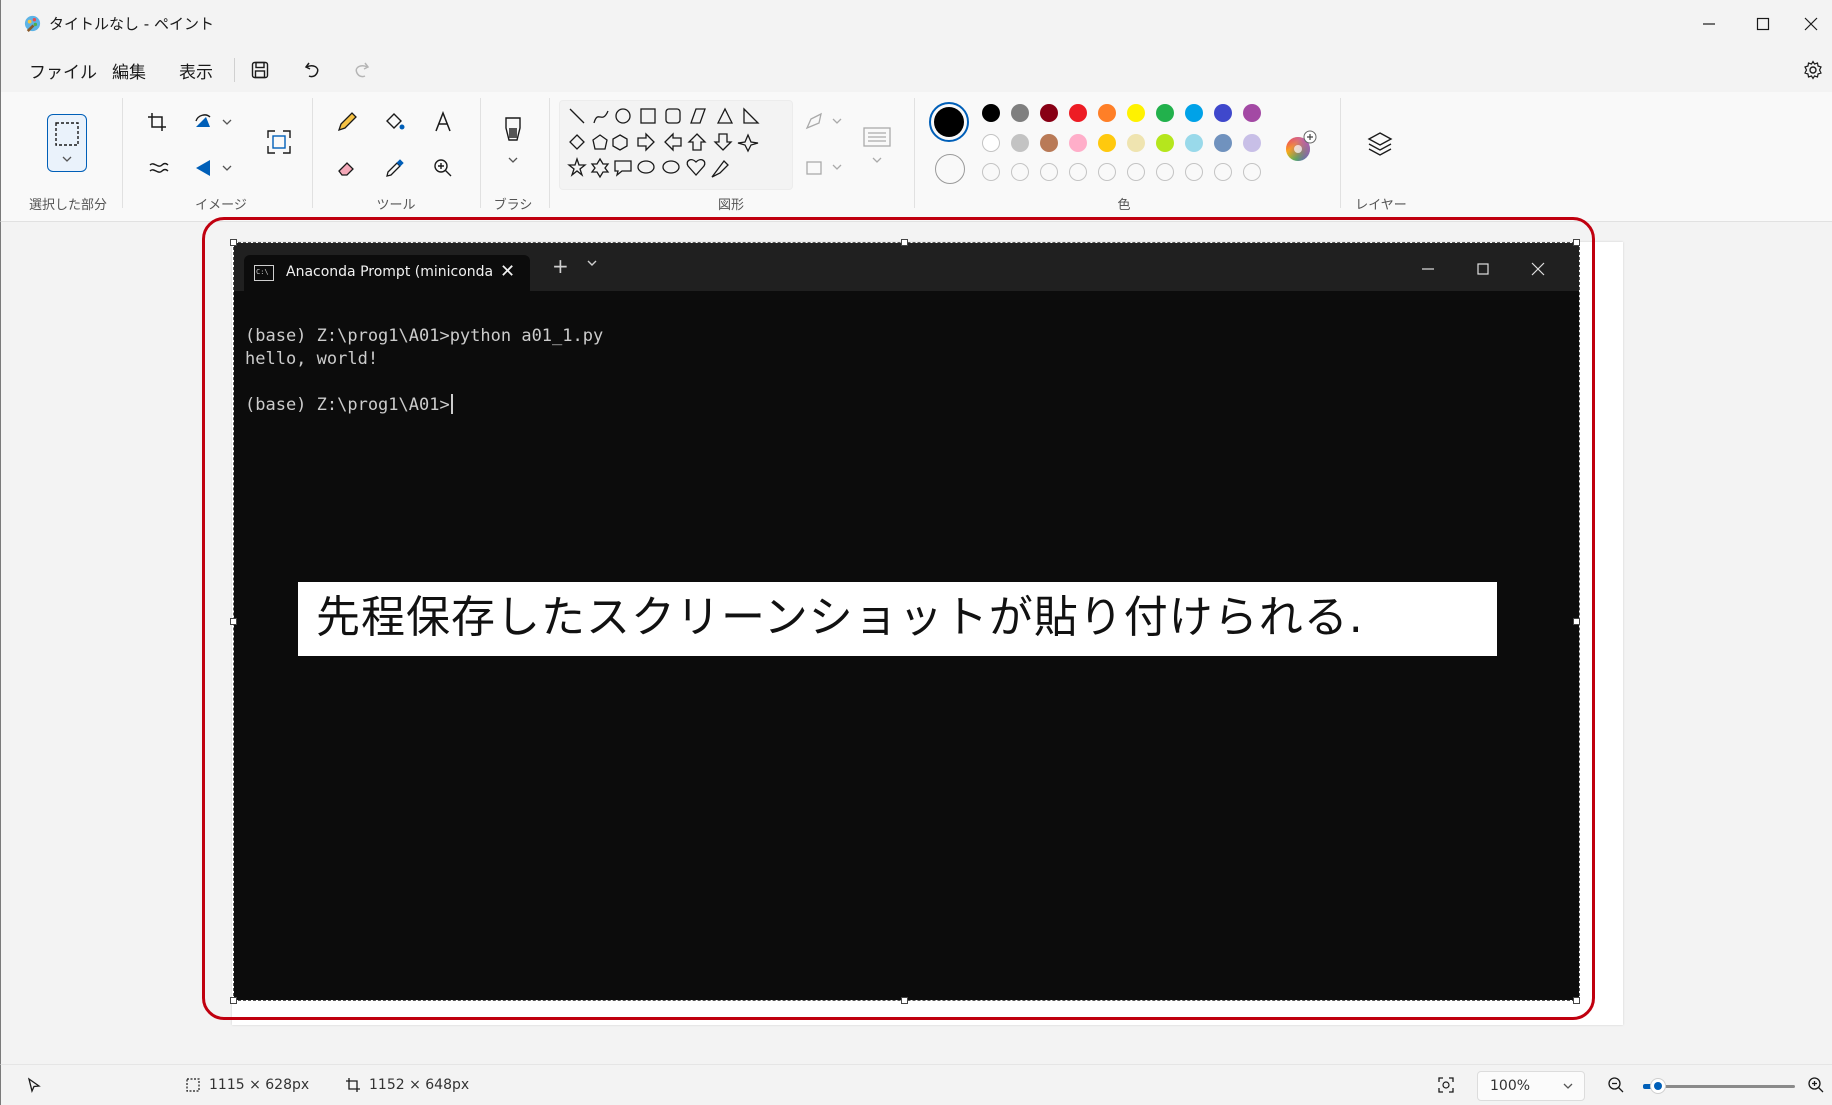 The width and height of the screenshot is (1832, 1105). What do you see at coordinates (1658, 1086) in the screenshot?
I see `zoom-slider-thumb` at bounding box center [1658, 1086].